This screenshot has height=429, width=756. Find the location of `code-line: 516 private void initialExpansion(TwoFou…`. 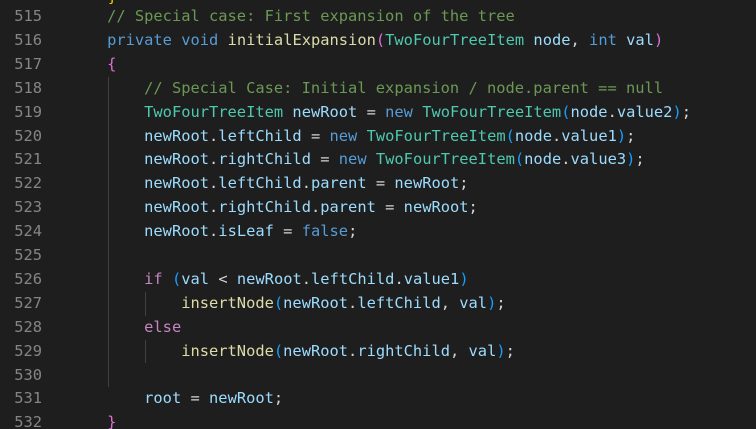

code-line: 516 private void initialExpansion(TwoFou… is located at coordinates (378, 41).